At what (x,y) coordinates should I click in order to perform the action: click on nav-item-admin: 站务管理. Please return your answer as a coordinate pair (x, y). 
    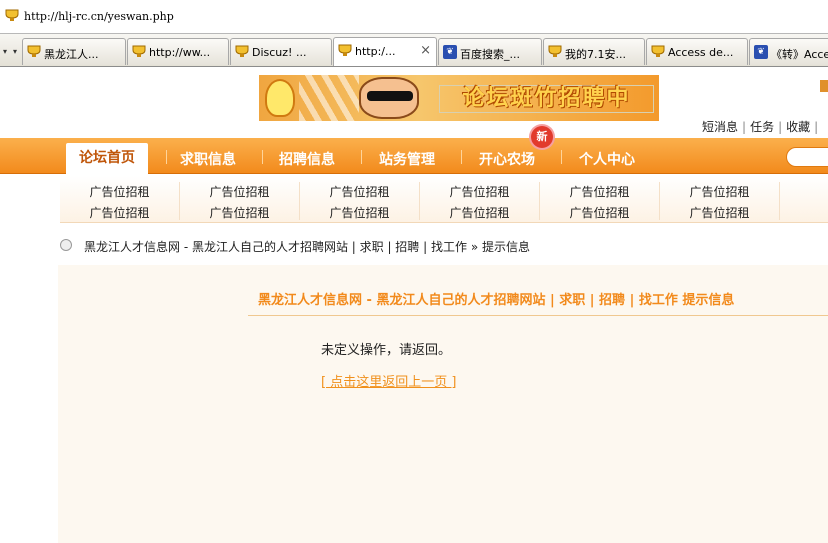
    Looking at the image, I should click on (407, 159).